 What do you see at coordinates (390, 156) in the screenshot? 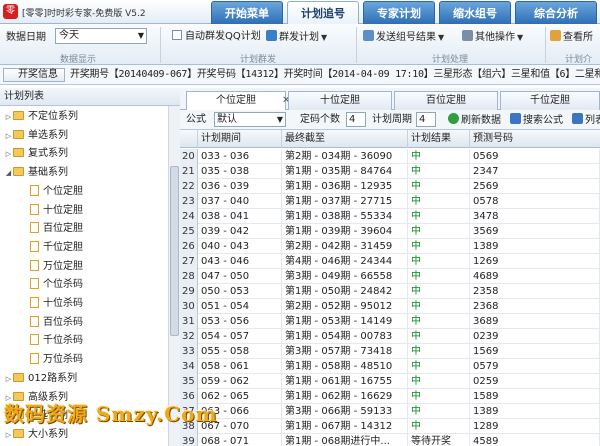
I see `table-row: 20 033 - 036 第2期 - 034期 - 36090 中 0569` at bounding box center [390, 156].